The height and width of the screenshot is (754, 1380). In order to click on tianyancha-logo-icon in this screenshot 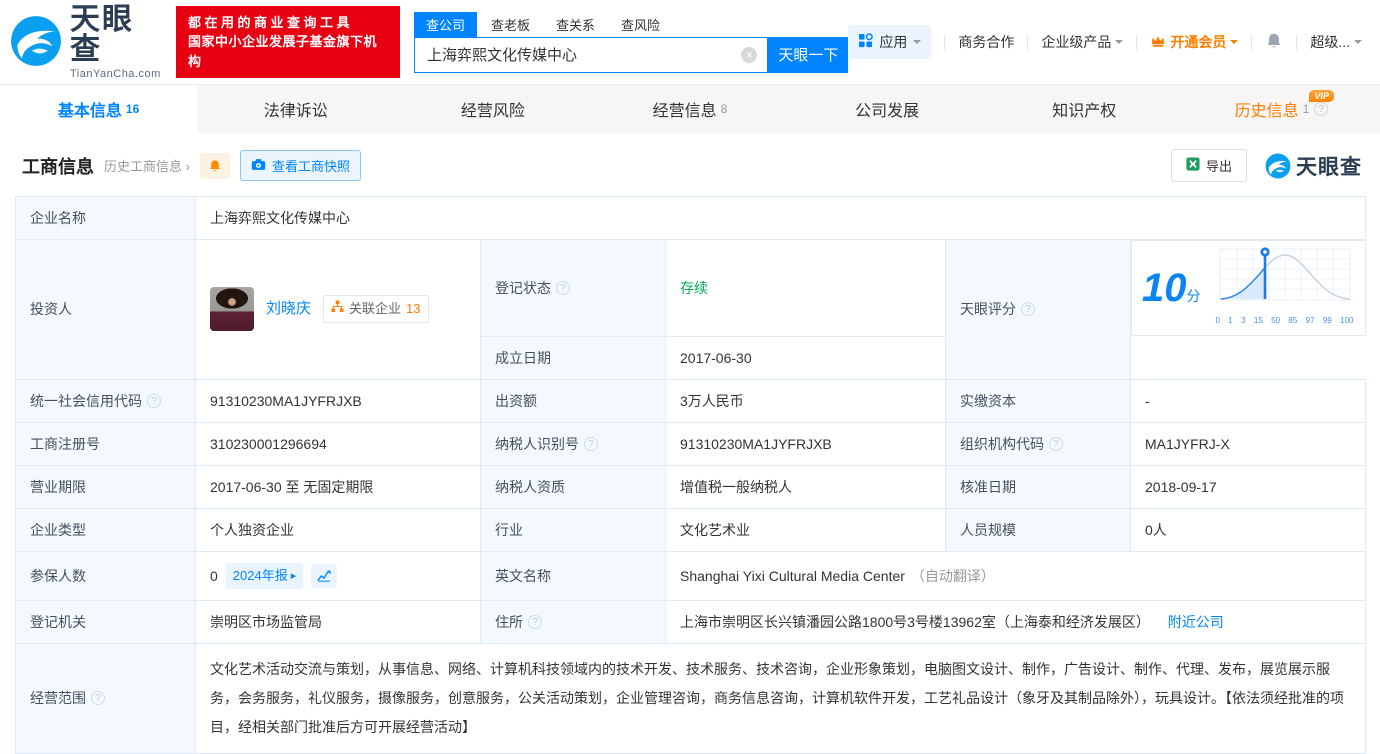, I will do `click(36, 42)`.